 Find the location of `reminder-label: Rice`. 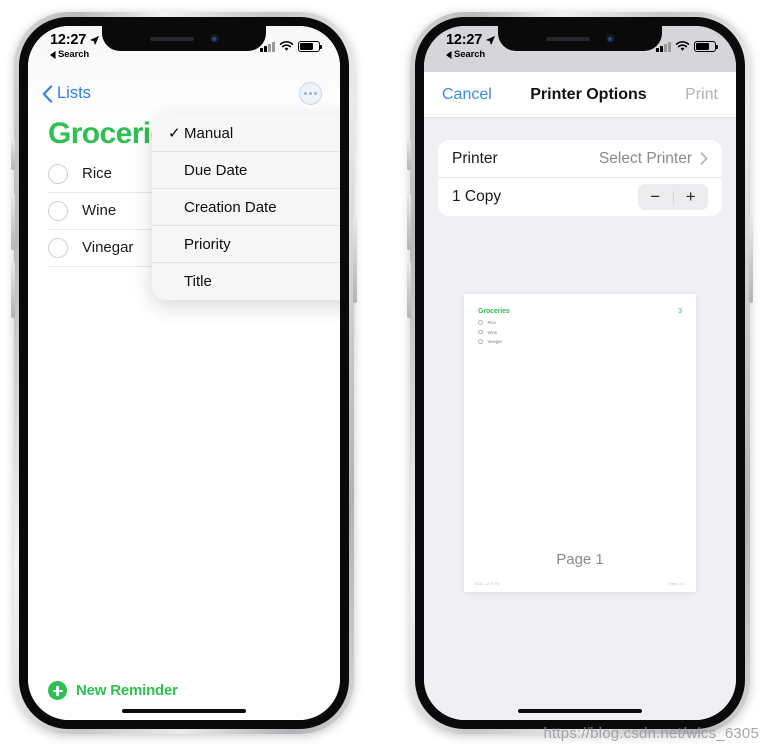

reminder-label: Rice is located at coordinates (97, 173).